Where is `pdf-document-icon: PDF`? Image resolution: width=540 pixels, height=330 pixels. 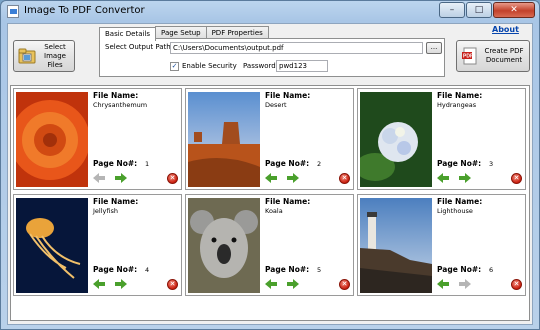
pdf-document-icon: PDF is located at coordinates (469, 56).